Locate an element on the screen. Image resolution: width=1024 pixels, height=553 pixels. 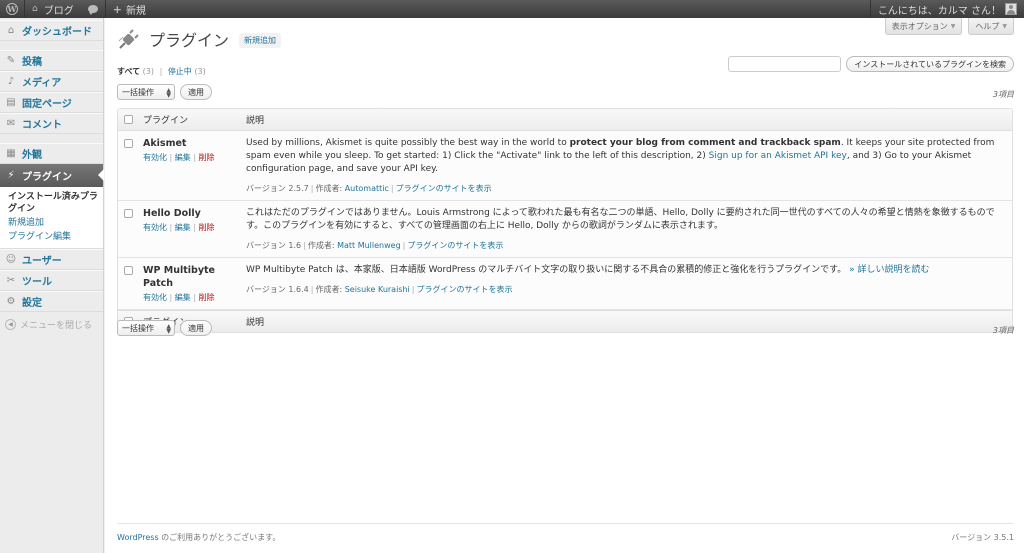
sidebar-item-tools: ✂ ツール is located at coordinates (51, 280).